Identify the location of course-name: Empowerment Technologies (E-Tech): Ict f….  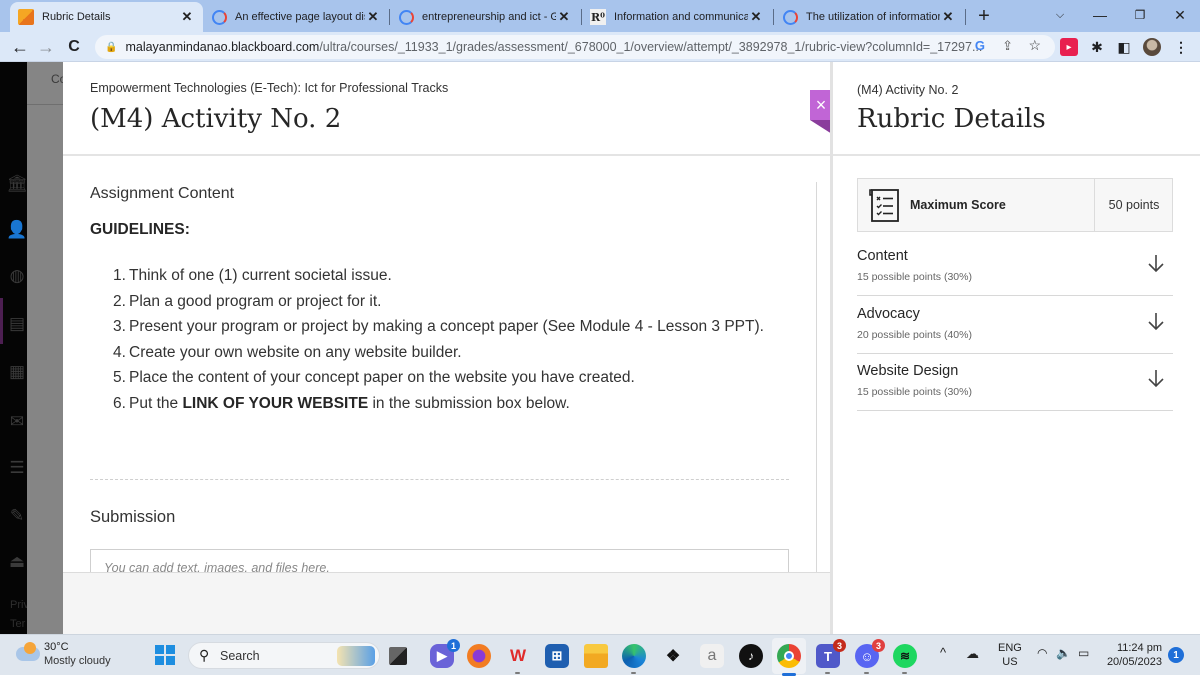
(269, 88).